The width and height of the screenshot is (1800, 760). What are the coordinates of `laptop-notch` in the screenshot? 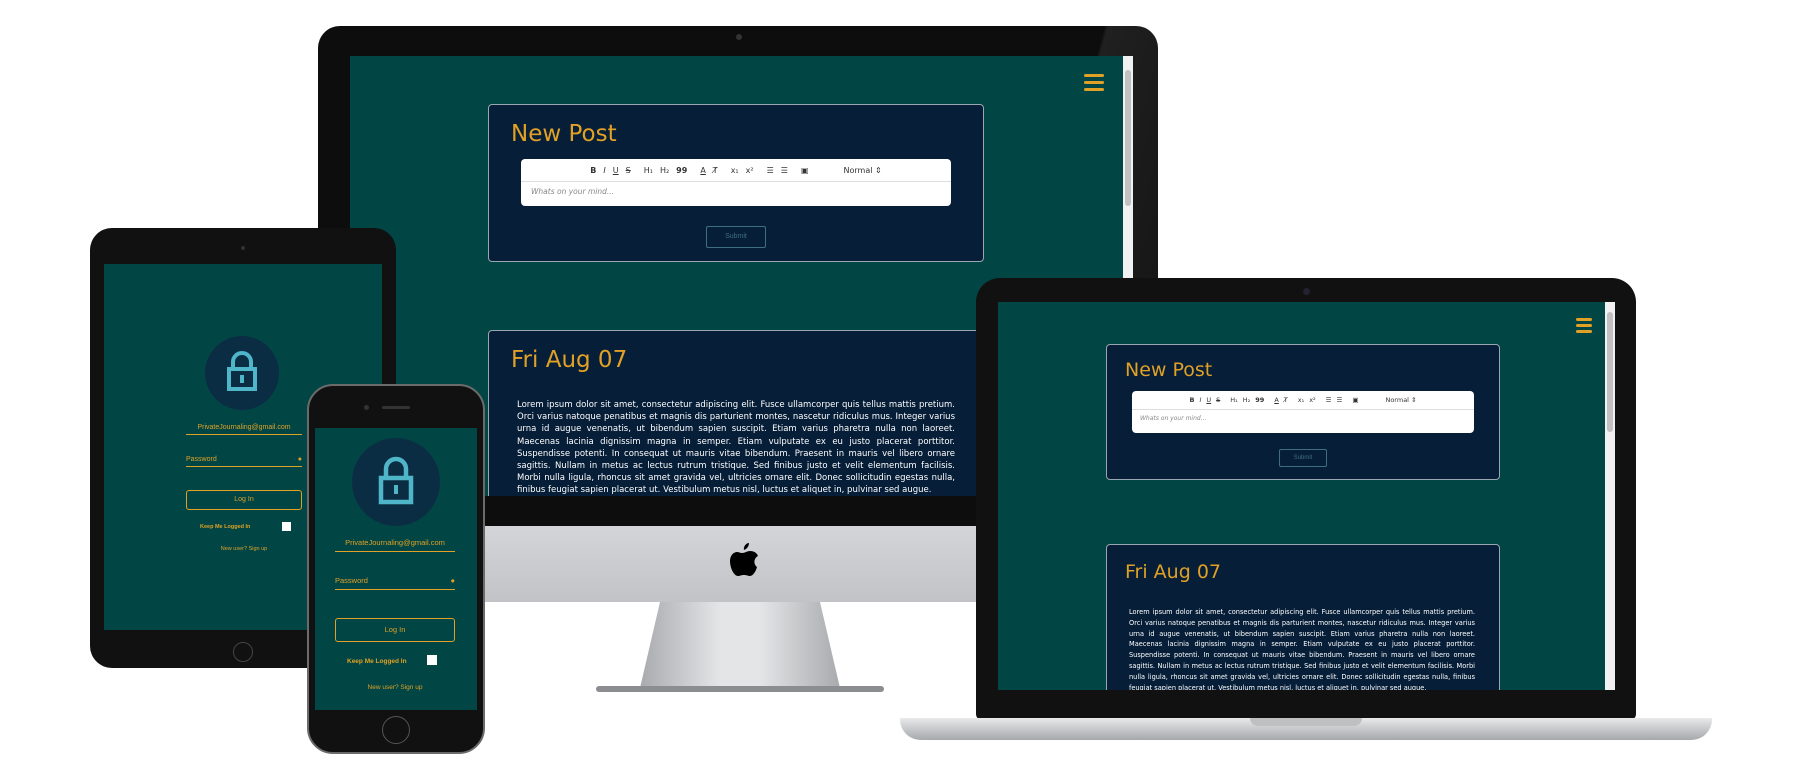 It's located at (1306, 722).